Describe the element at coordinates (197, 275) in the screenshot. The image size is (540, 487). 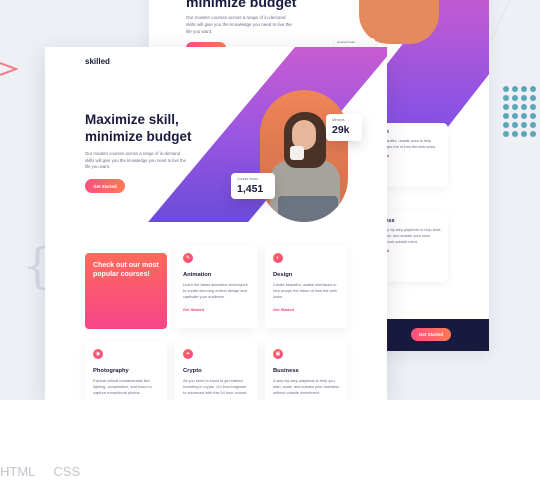
I see `course-title: Animation` at that location.